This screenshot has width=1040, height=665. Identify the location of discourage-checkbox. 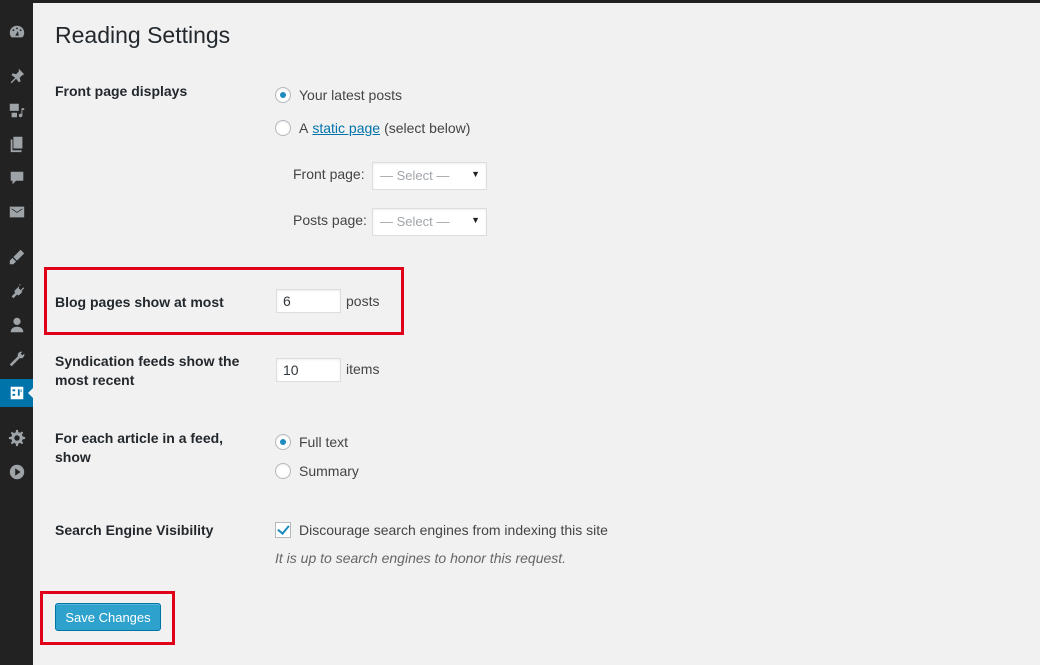
(283, 530).